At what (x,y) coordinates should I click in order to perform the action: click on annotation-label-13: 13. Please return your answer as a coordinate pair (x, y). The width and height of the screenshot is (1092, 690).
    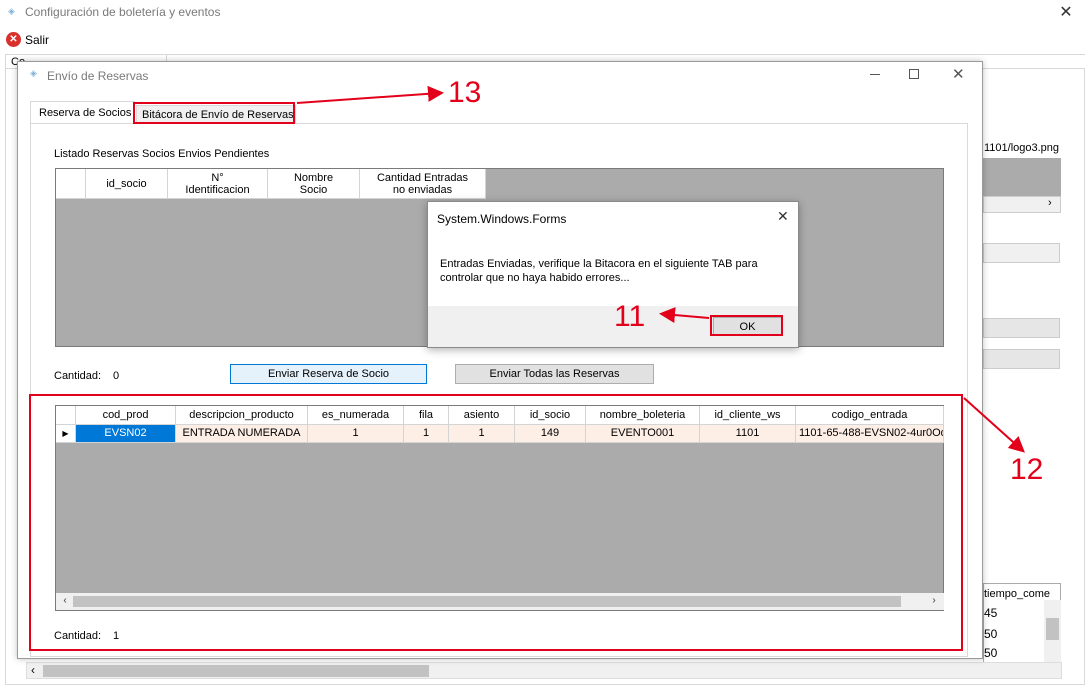
    Looking at the image, I should click on (465, 92).